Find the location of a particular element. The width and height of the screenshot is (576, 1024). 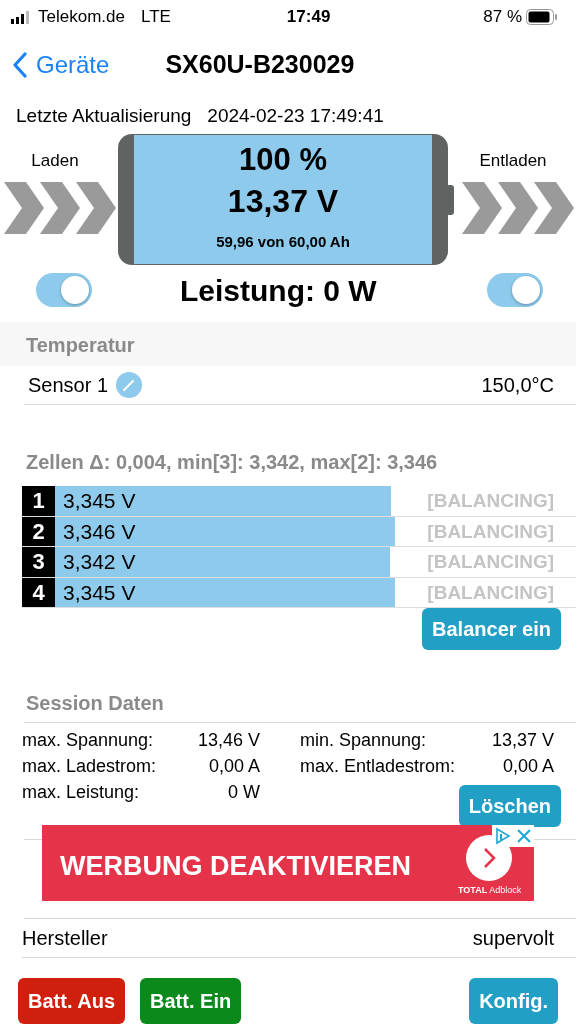

ad-banner: WERBUNG DEAKTIVIEREN TOTAL Adblock is located at coordinates (288, 863).